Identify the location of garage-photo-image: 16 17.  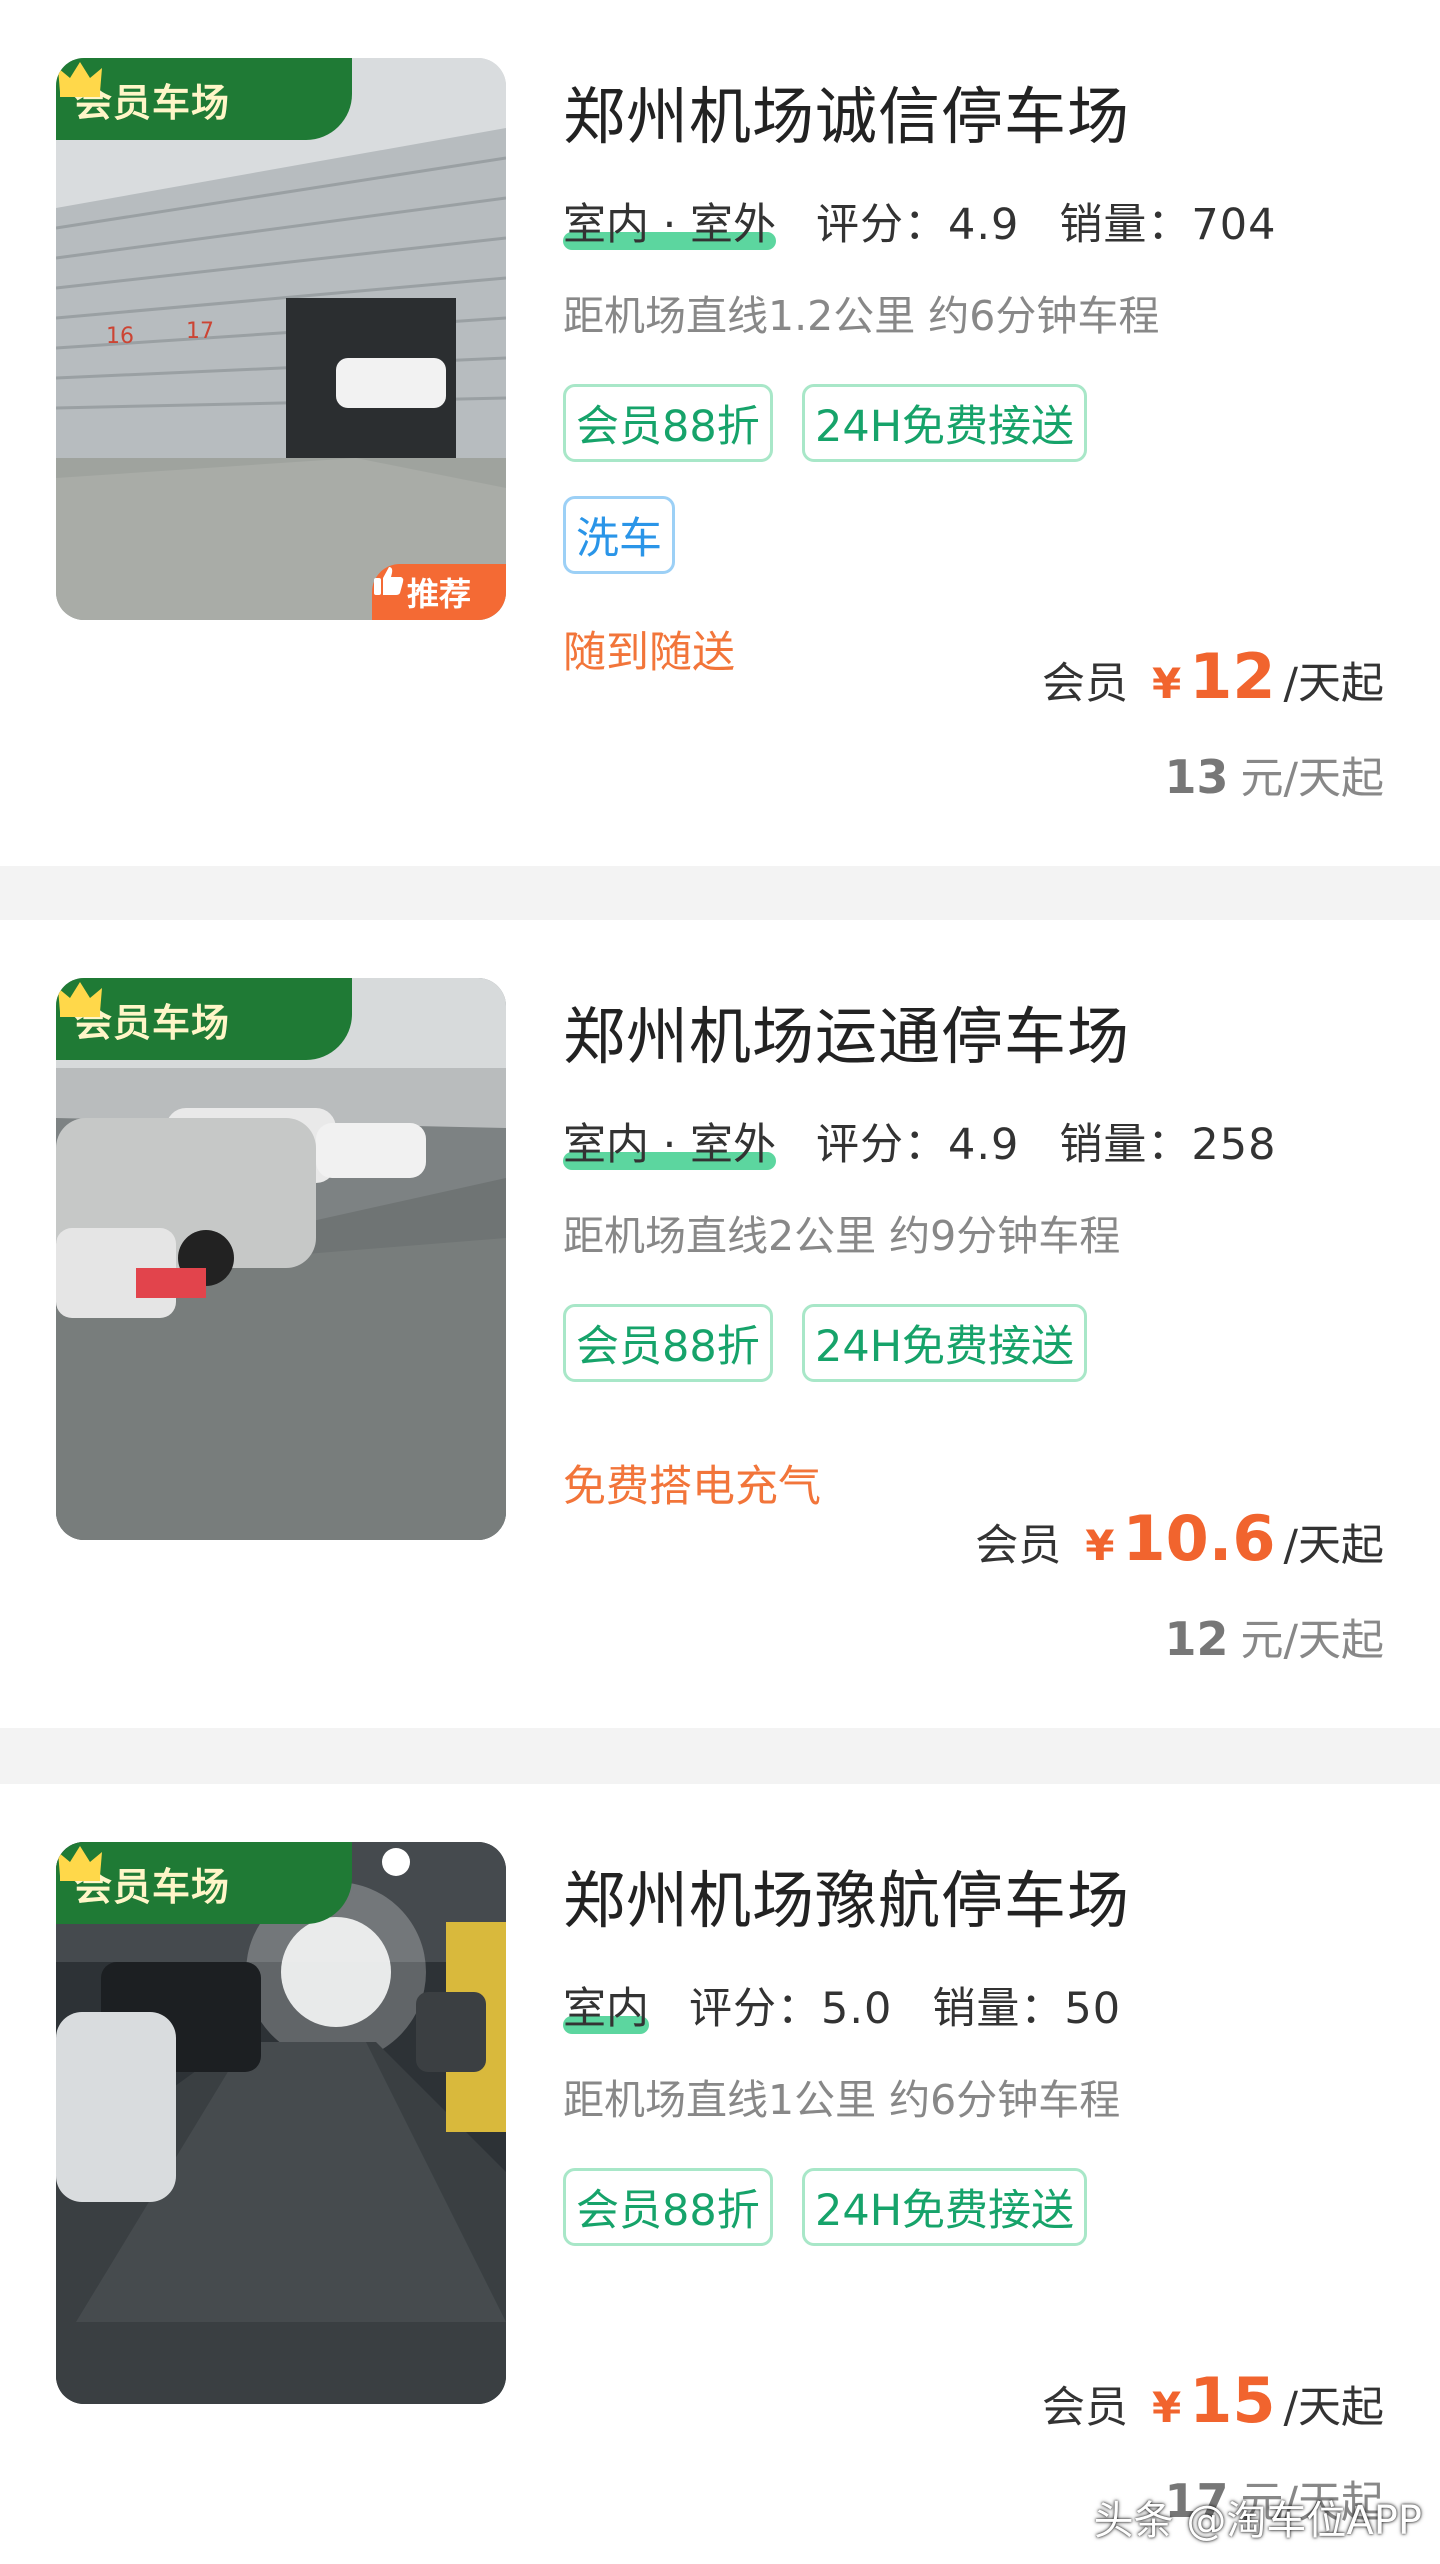
(281, 339).